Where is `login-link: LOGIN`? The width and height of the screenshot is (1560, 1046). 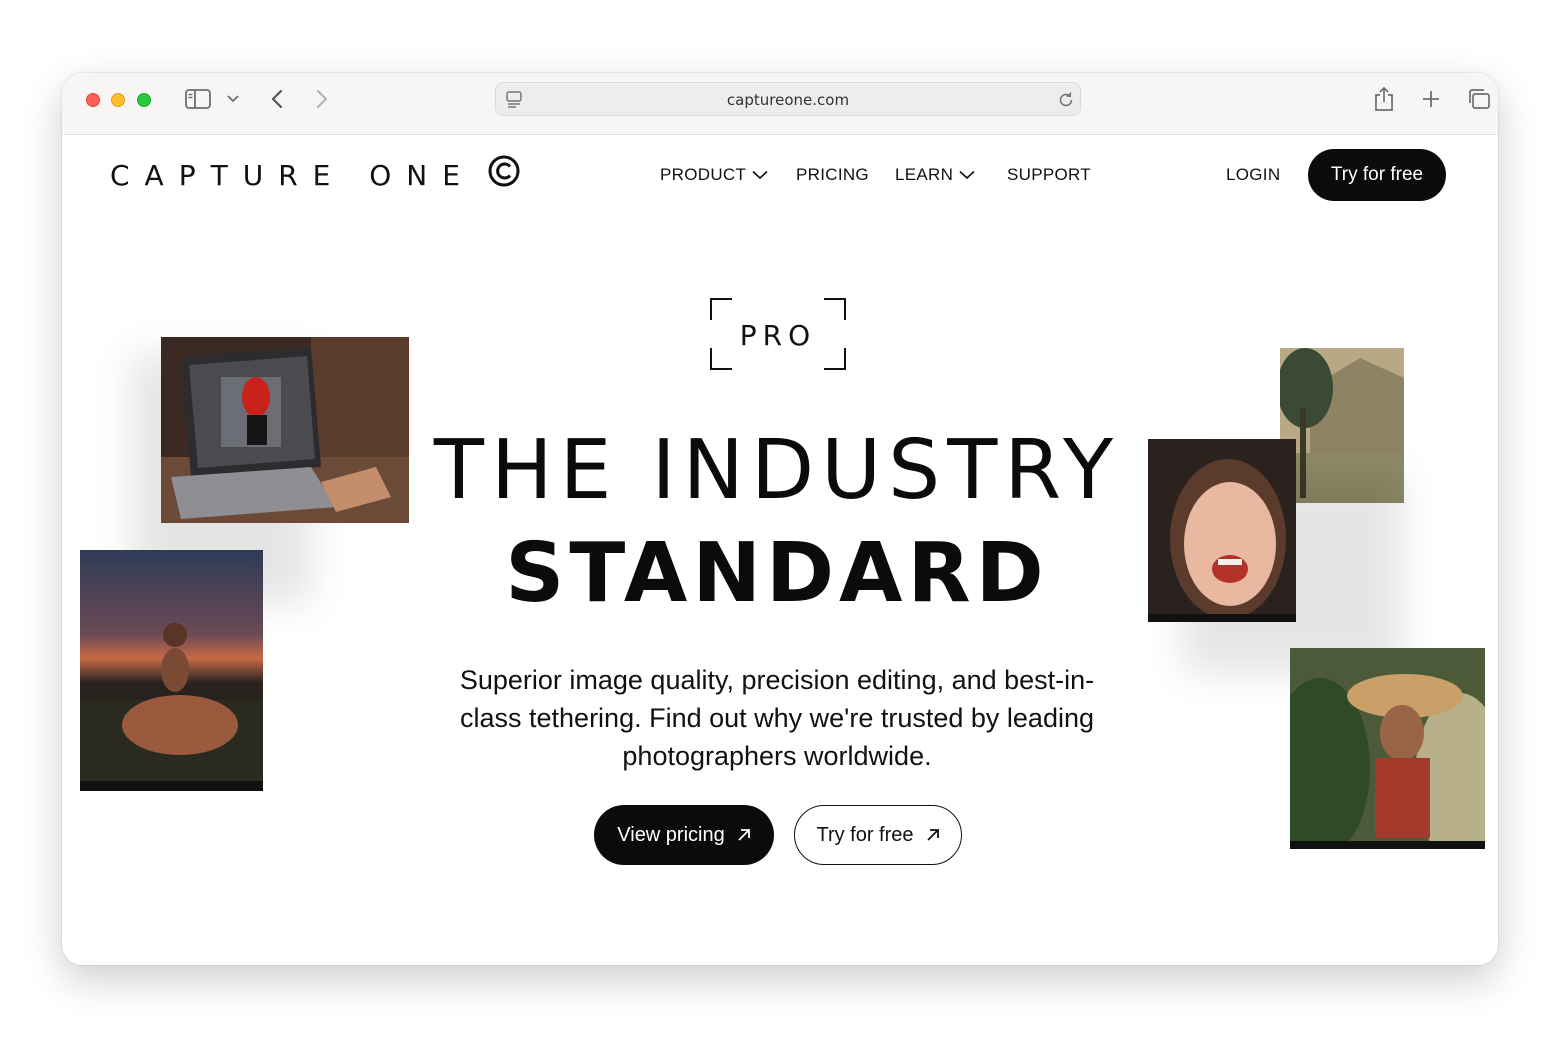 login-link: LOGIN is located at coordinates (1253, 175).